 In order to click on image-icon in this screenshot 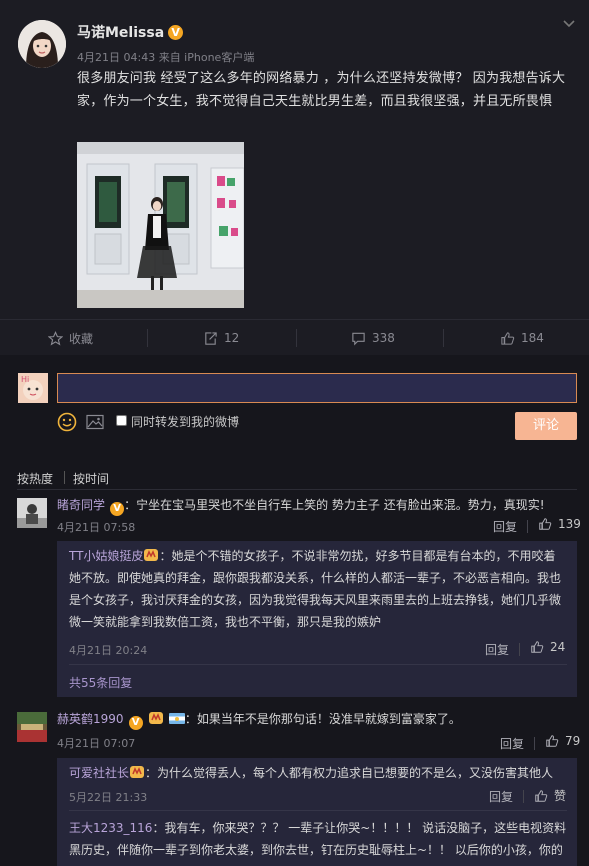, I will do `click(95, 424)`.